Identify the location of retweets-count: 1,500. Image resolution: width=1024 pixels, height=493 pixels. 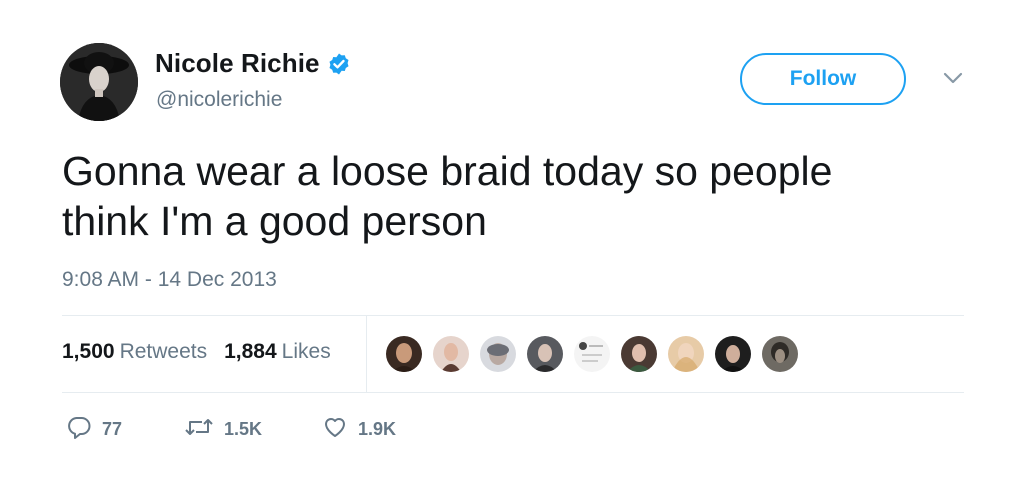
(88, 351).